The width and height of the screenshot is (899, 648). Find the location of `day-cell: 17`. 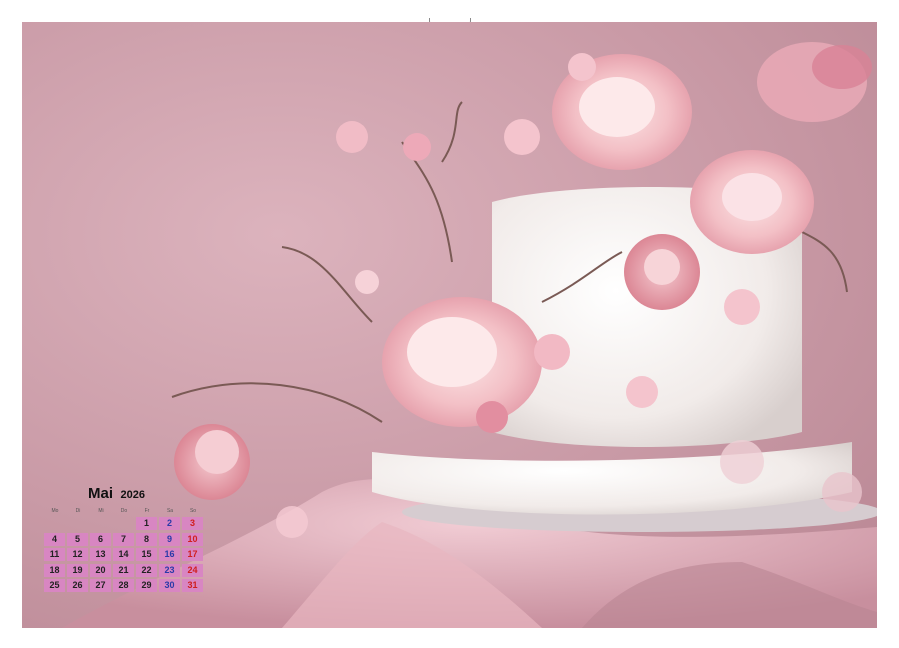

day-cell: 17 is located at coordinates (192, 554).